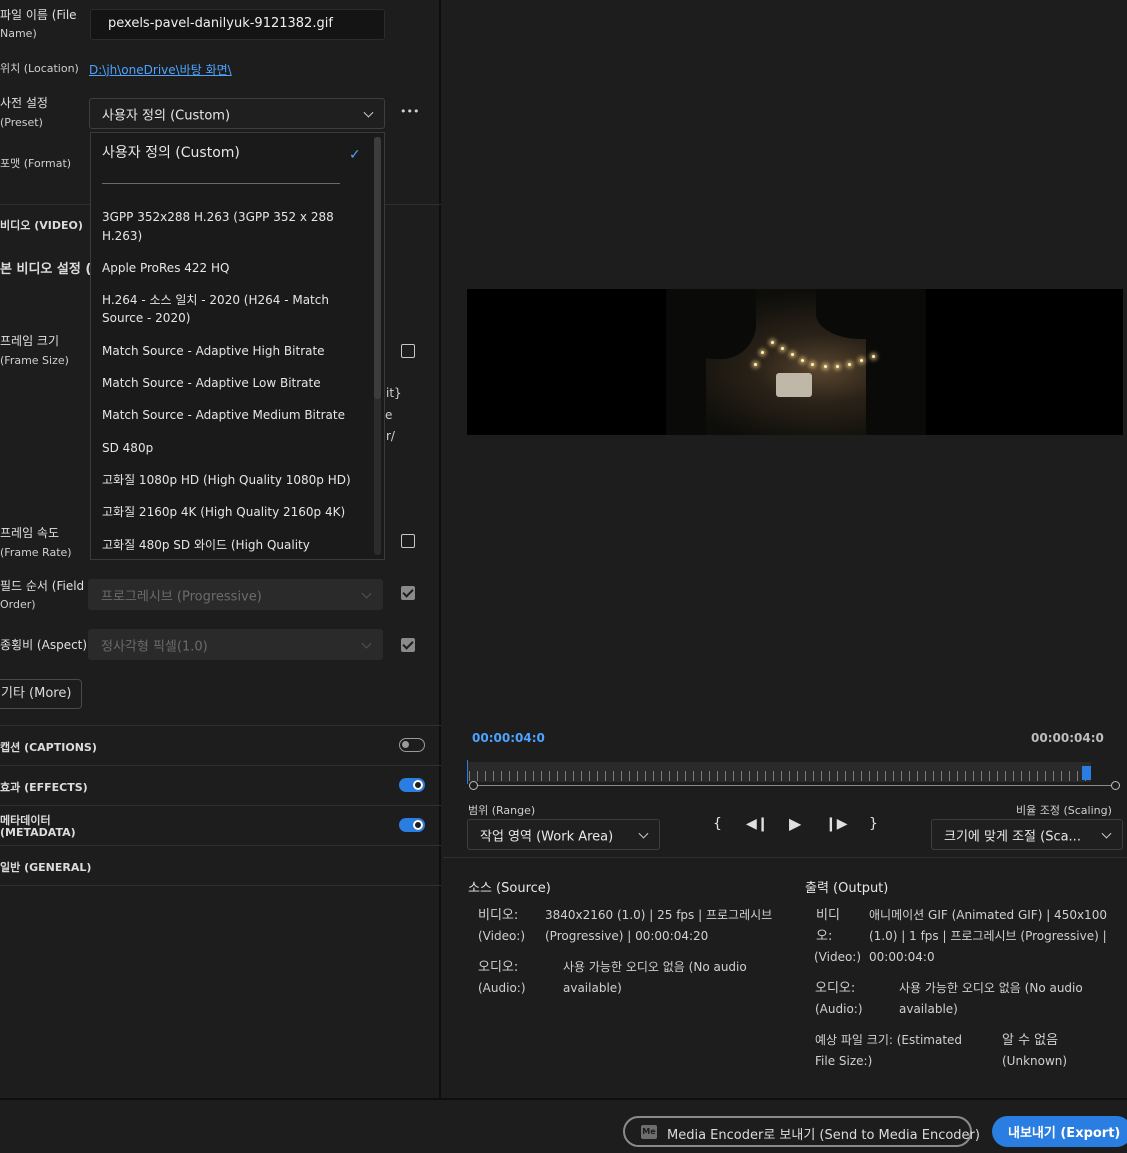 The height and width of the screenshot is (1153, 1127). I want to click on menu-divider, so click(221, 183).